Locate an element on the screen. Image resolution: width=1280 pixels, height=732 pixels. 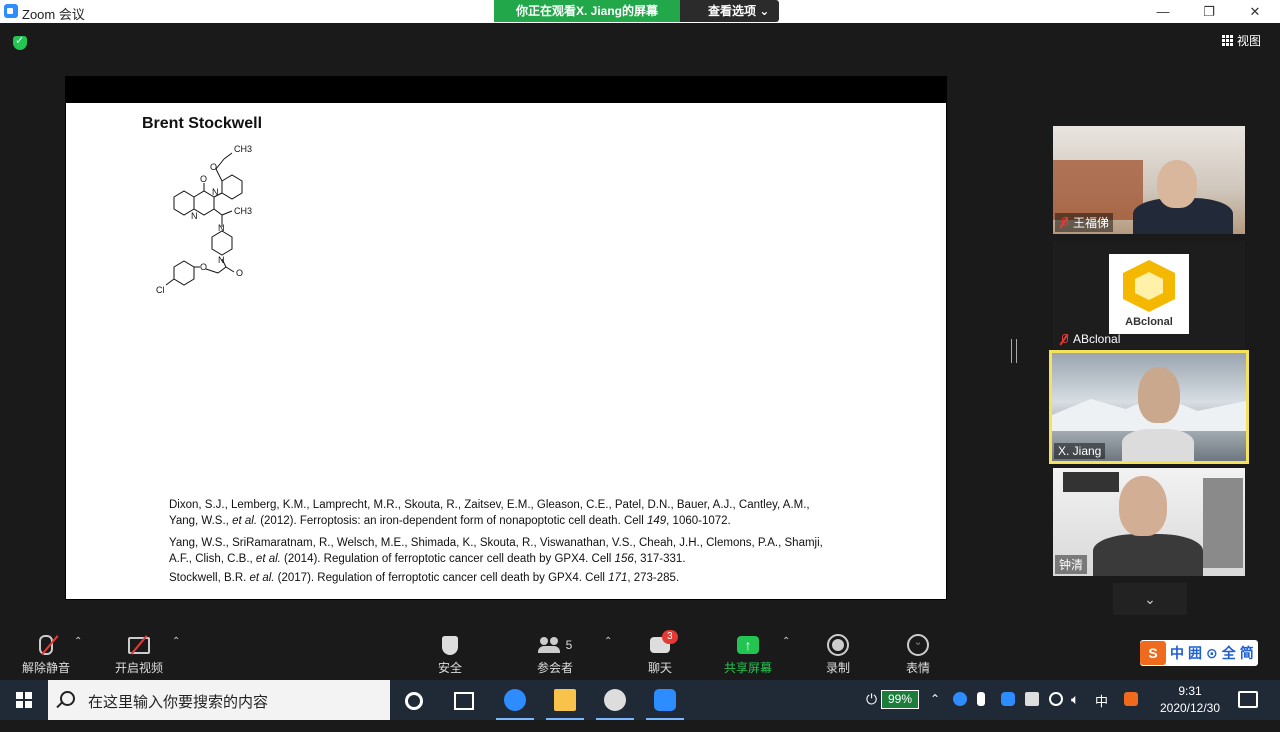
grid-icon is located at coordinates (1227, 40).